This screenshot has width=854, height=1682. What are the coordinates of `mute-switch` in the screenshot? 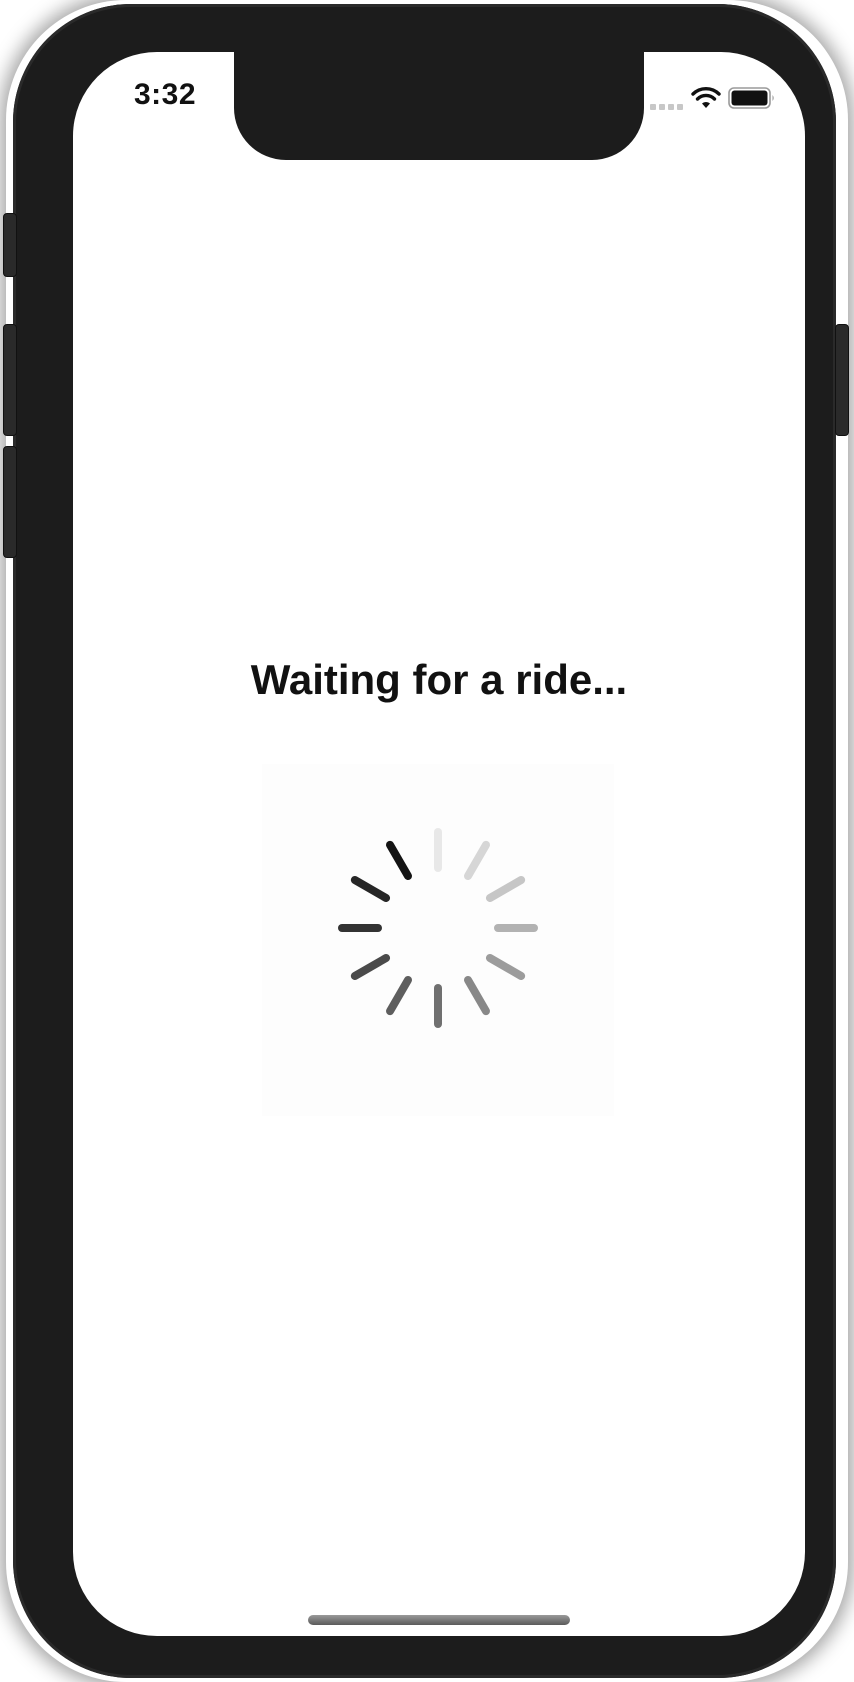 It's located at (10, 245).